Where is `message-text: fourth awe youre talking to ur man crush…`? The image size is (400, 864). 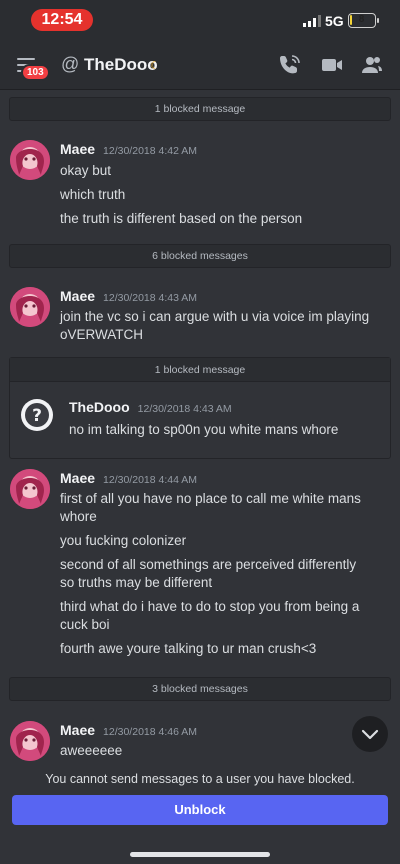
message-text: fourth awe youre talking to ur man crush… is located at coordinates (188, 648).